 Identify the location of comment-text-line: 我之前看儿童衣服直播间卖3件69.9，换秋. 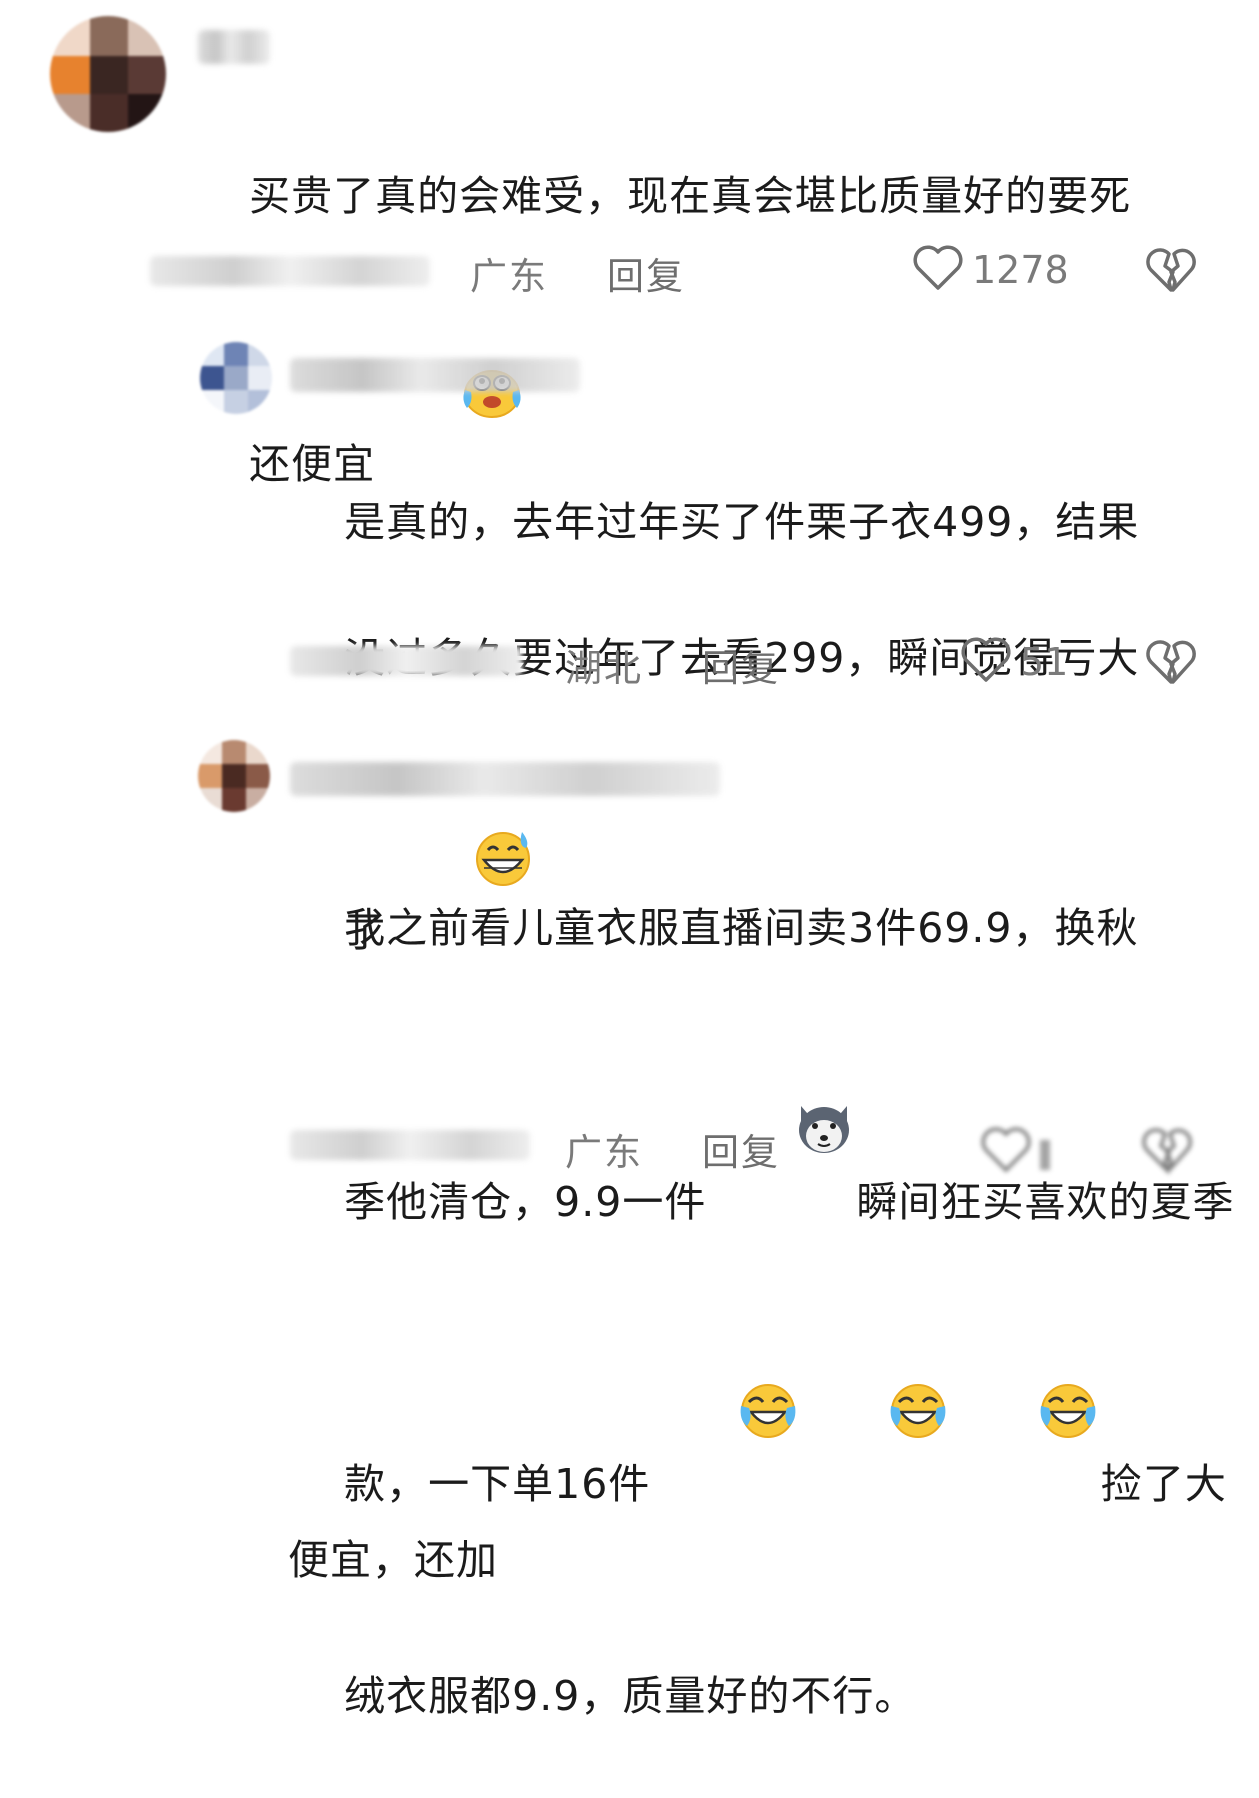
(741, 928).